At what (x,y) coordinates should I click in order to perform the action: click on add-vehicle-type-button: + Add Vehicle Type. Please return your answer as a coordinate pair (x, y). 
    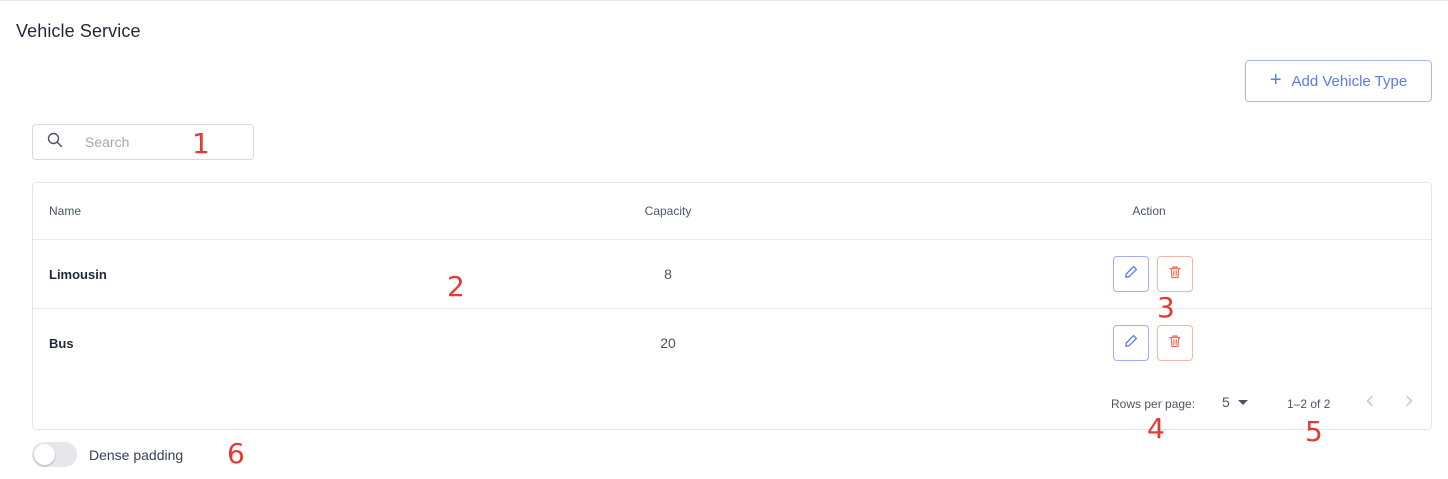
    Looking at the image, I should click on (1338, 81).